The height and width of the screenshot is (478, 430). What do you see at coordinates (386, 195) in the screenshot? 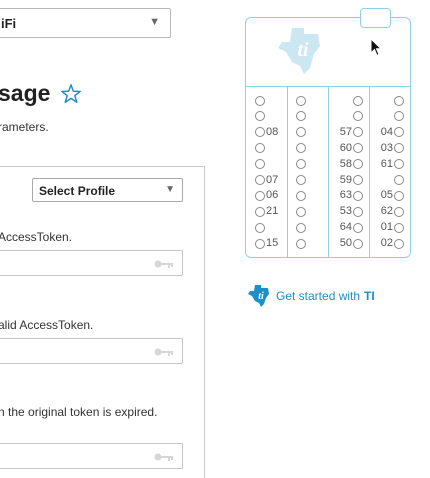
I see `pin-label: 05` at bounding box center [386, 195].